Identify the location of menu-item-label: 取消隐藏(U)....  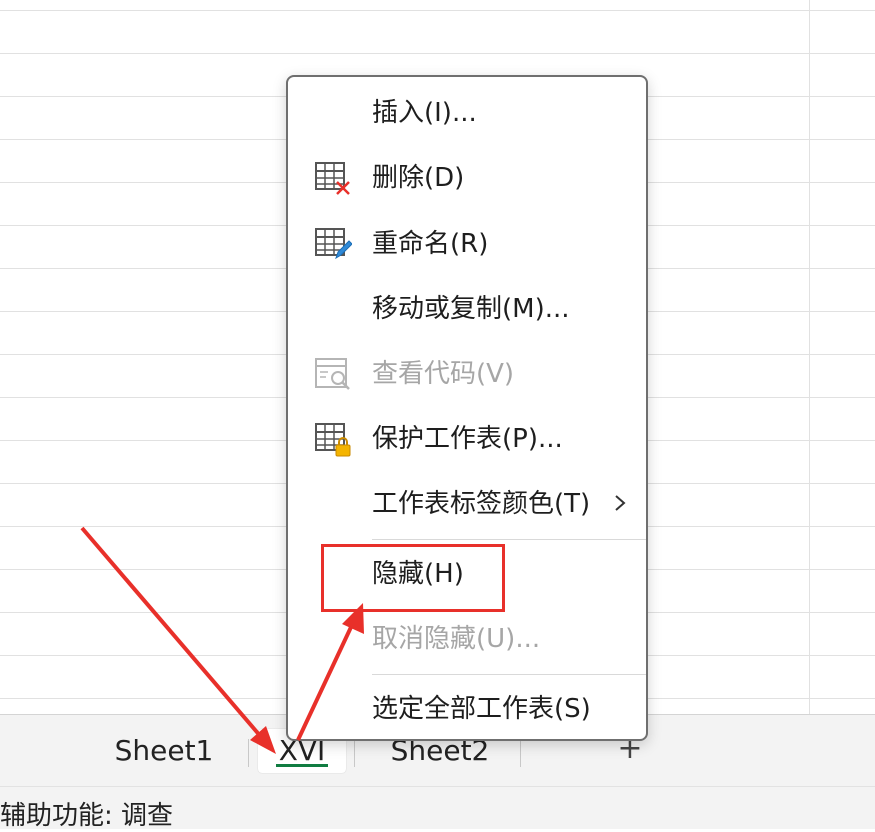
(456, 639).